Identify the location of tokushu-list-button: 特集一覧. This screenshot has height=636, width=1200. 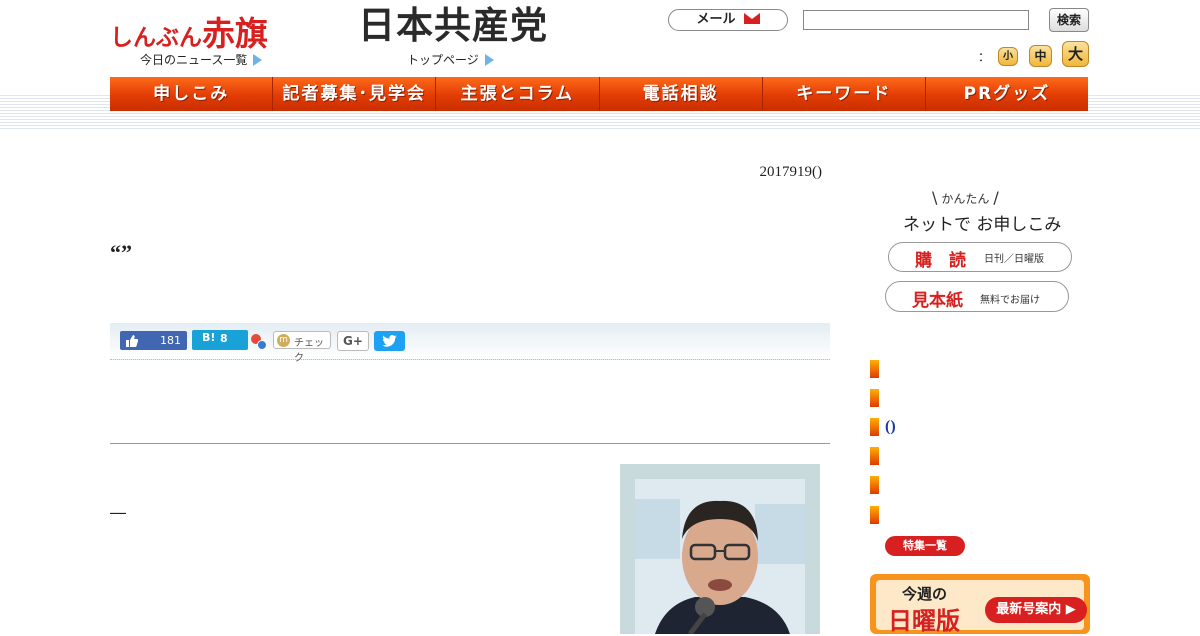
(925, 546).